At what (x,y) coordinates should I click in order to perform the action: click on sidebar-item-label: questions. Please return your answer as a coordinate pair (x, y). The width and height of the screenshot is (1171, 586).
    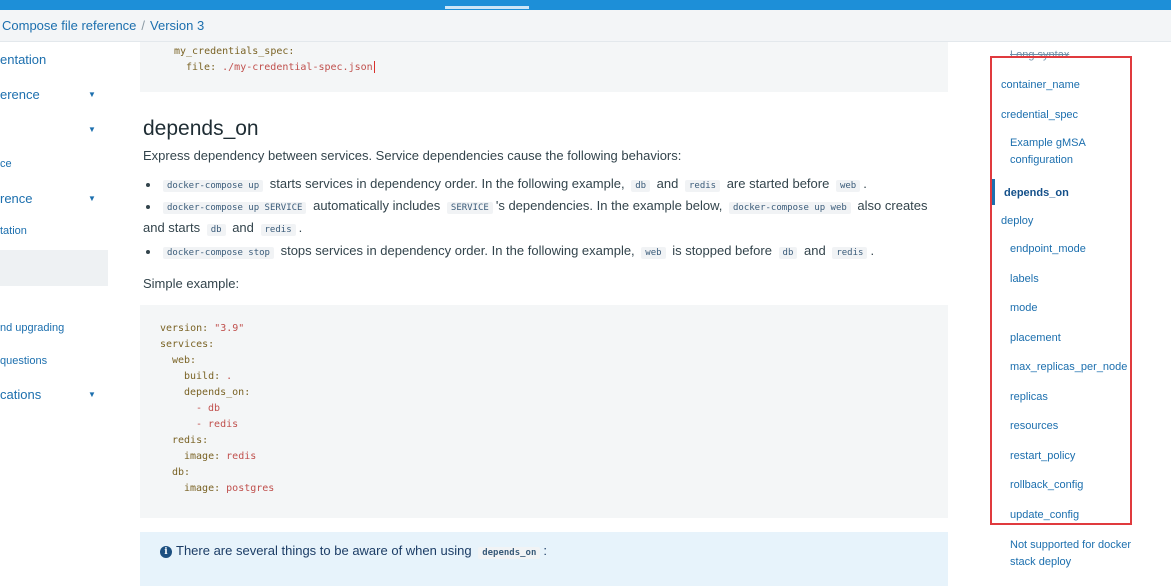
    Looking at the image, I should click on (24, 361).